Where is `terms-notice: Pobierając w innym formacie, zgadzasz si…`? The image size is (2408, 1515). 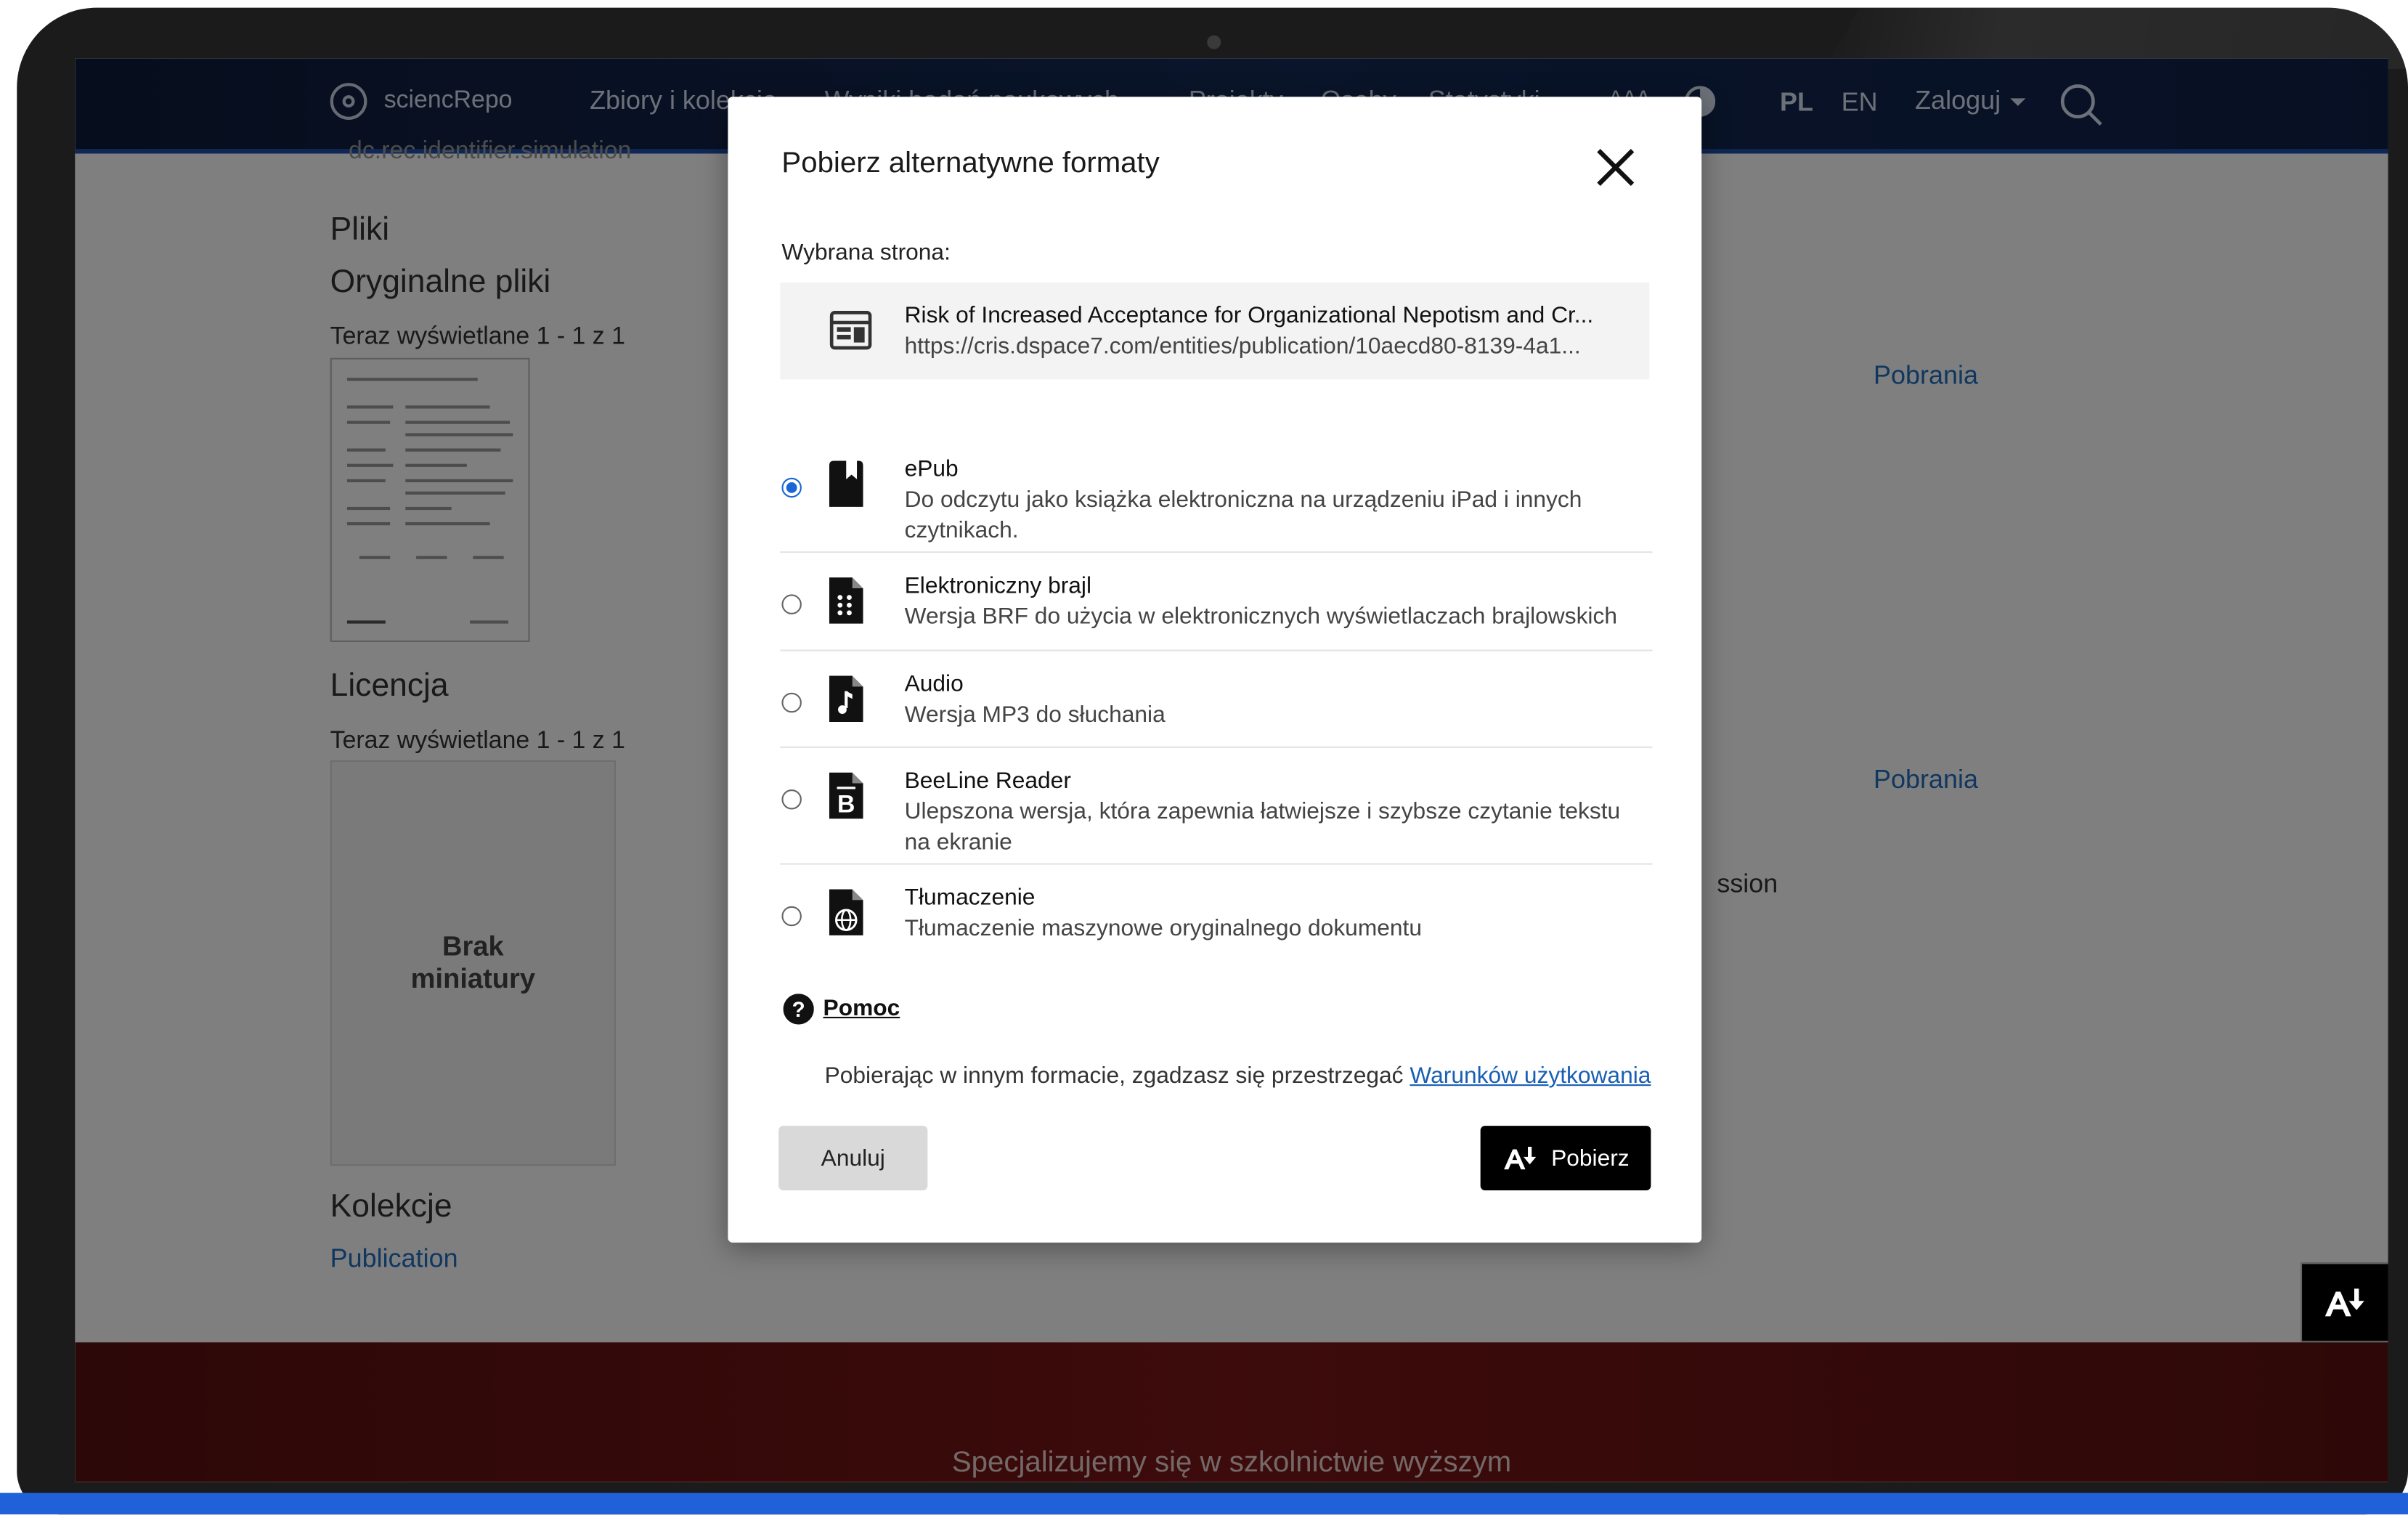 terms-notice: Pobierając w innym formacie, zgadzasz si… is located at coordinates (1189, 1076).